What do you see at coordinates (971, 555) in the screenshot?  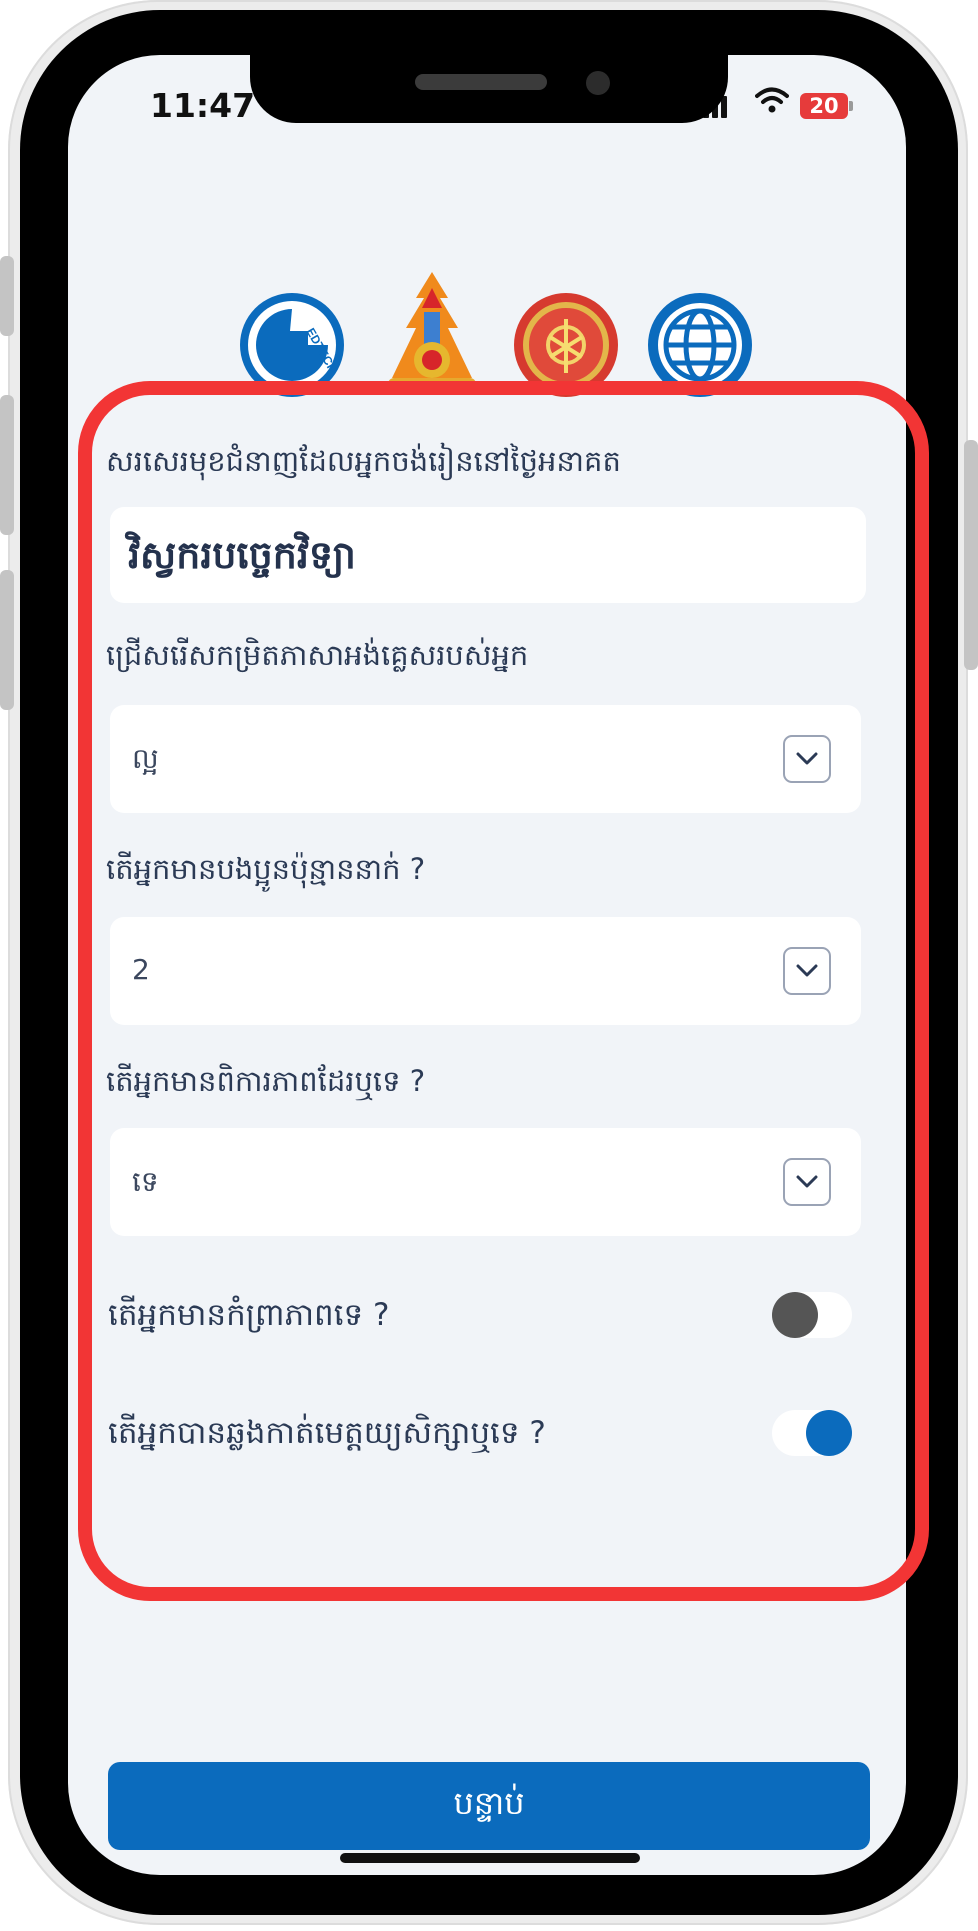 I see `power-button` at bounding box center [971, 555].